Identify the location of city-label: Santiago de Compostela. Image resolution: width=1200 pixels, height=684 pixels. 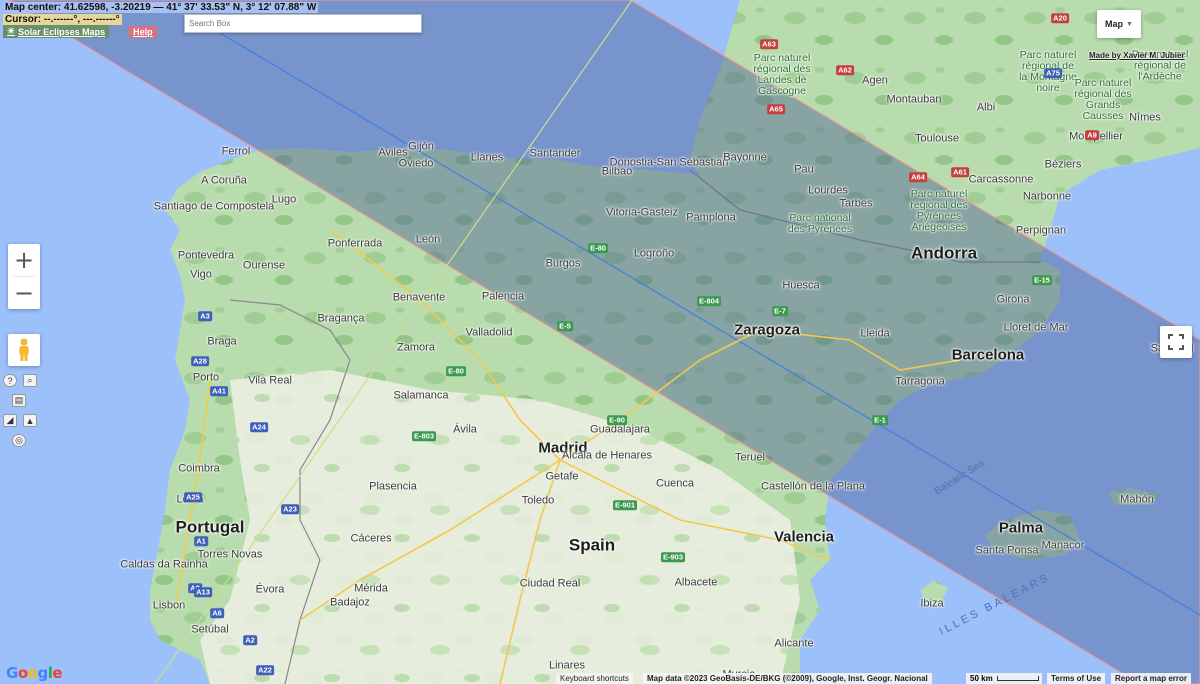
(214, 206).